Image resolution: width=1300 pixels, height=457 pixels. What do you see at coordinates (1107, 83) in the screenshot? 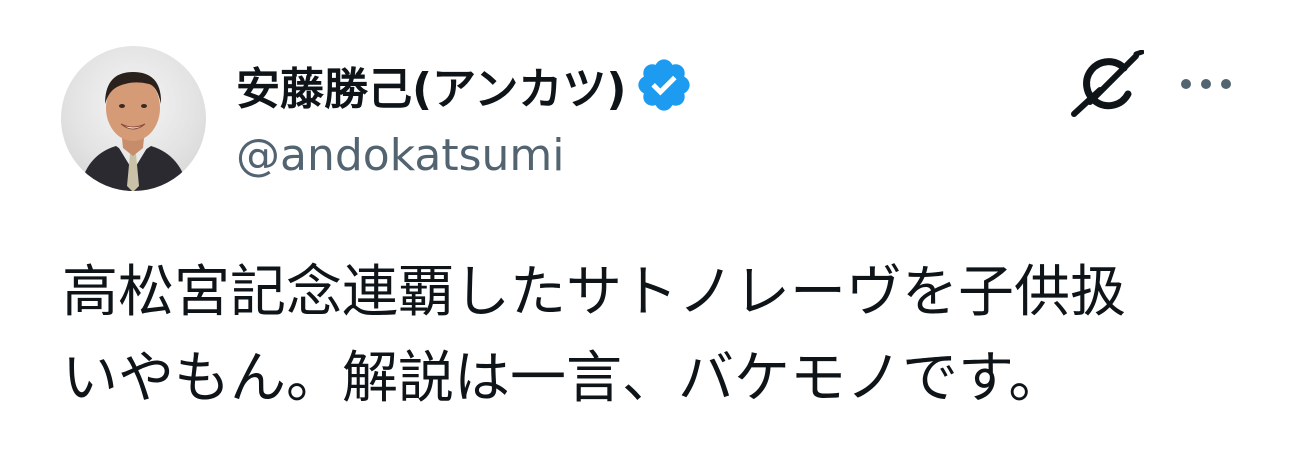
I see `grok-icon` at bounding box center [1107, 83].